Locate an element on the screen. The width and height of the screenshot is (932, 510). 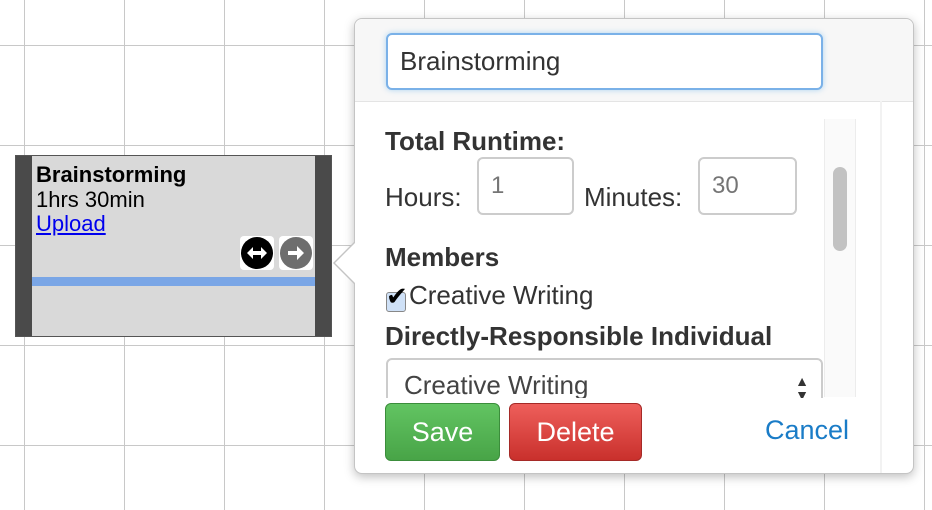
checkmark-icon: ✔ is located at coordinates (397, 296).